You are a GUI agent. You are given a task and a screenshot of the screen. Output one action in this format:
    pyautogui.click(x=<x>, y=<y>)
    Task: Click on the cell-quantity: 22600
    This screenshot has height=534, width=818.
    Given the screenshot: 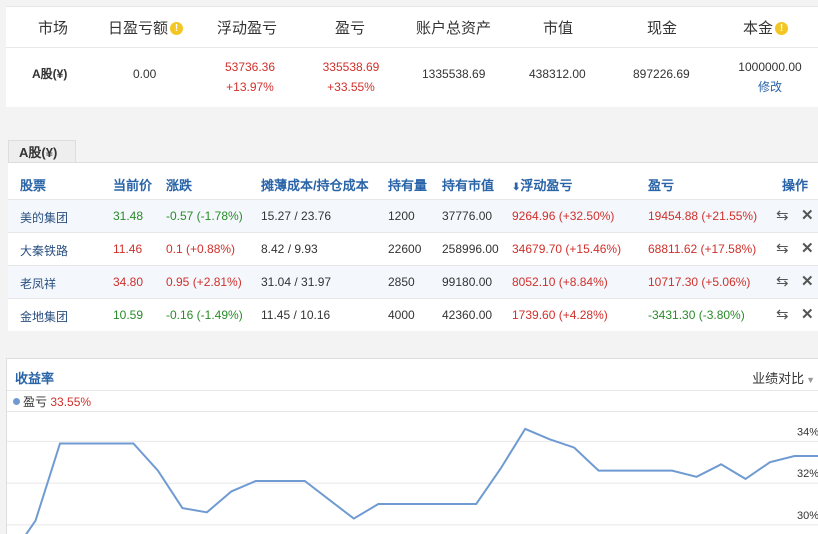 What is the action you would take?
    pyautogui.click(x=405, y=249)
    